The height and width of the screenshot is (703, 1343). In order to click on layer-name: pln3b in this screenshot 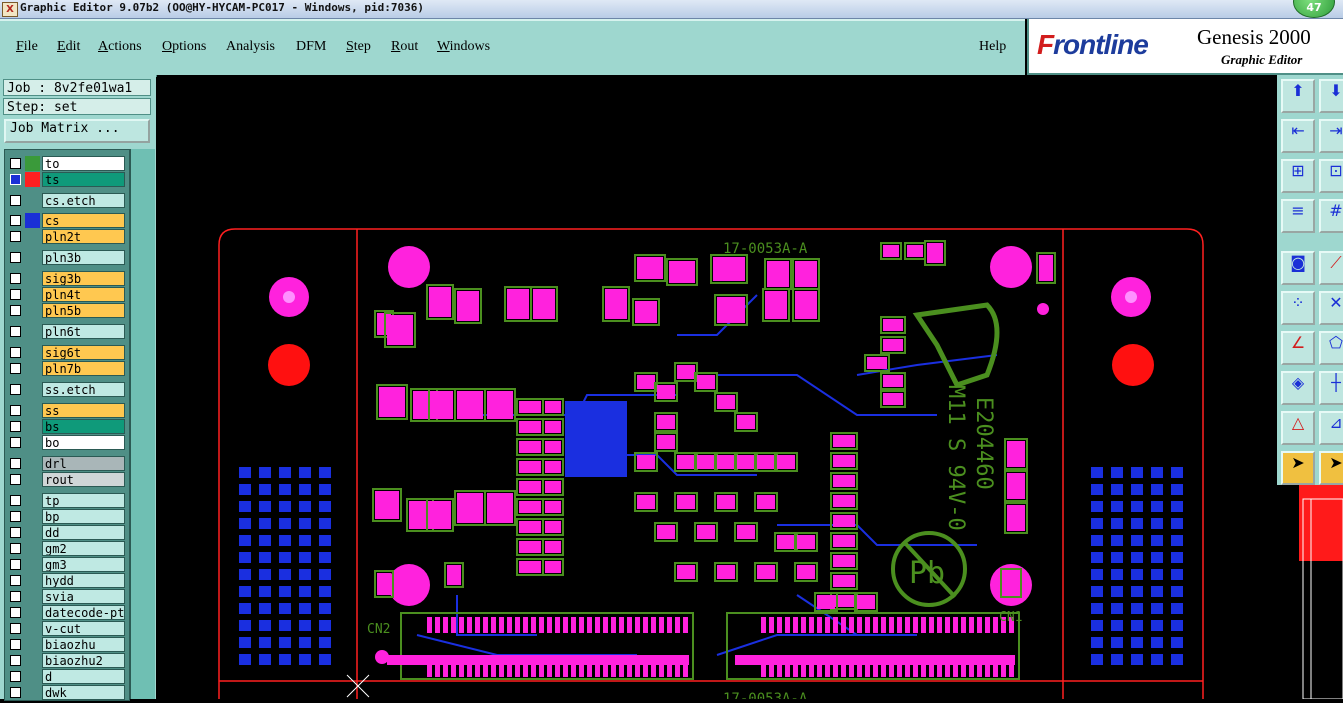, I will do `click(83, 257)`.